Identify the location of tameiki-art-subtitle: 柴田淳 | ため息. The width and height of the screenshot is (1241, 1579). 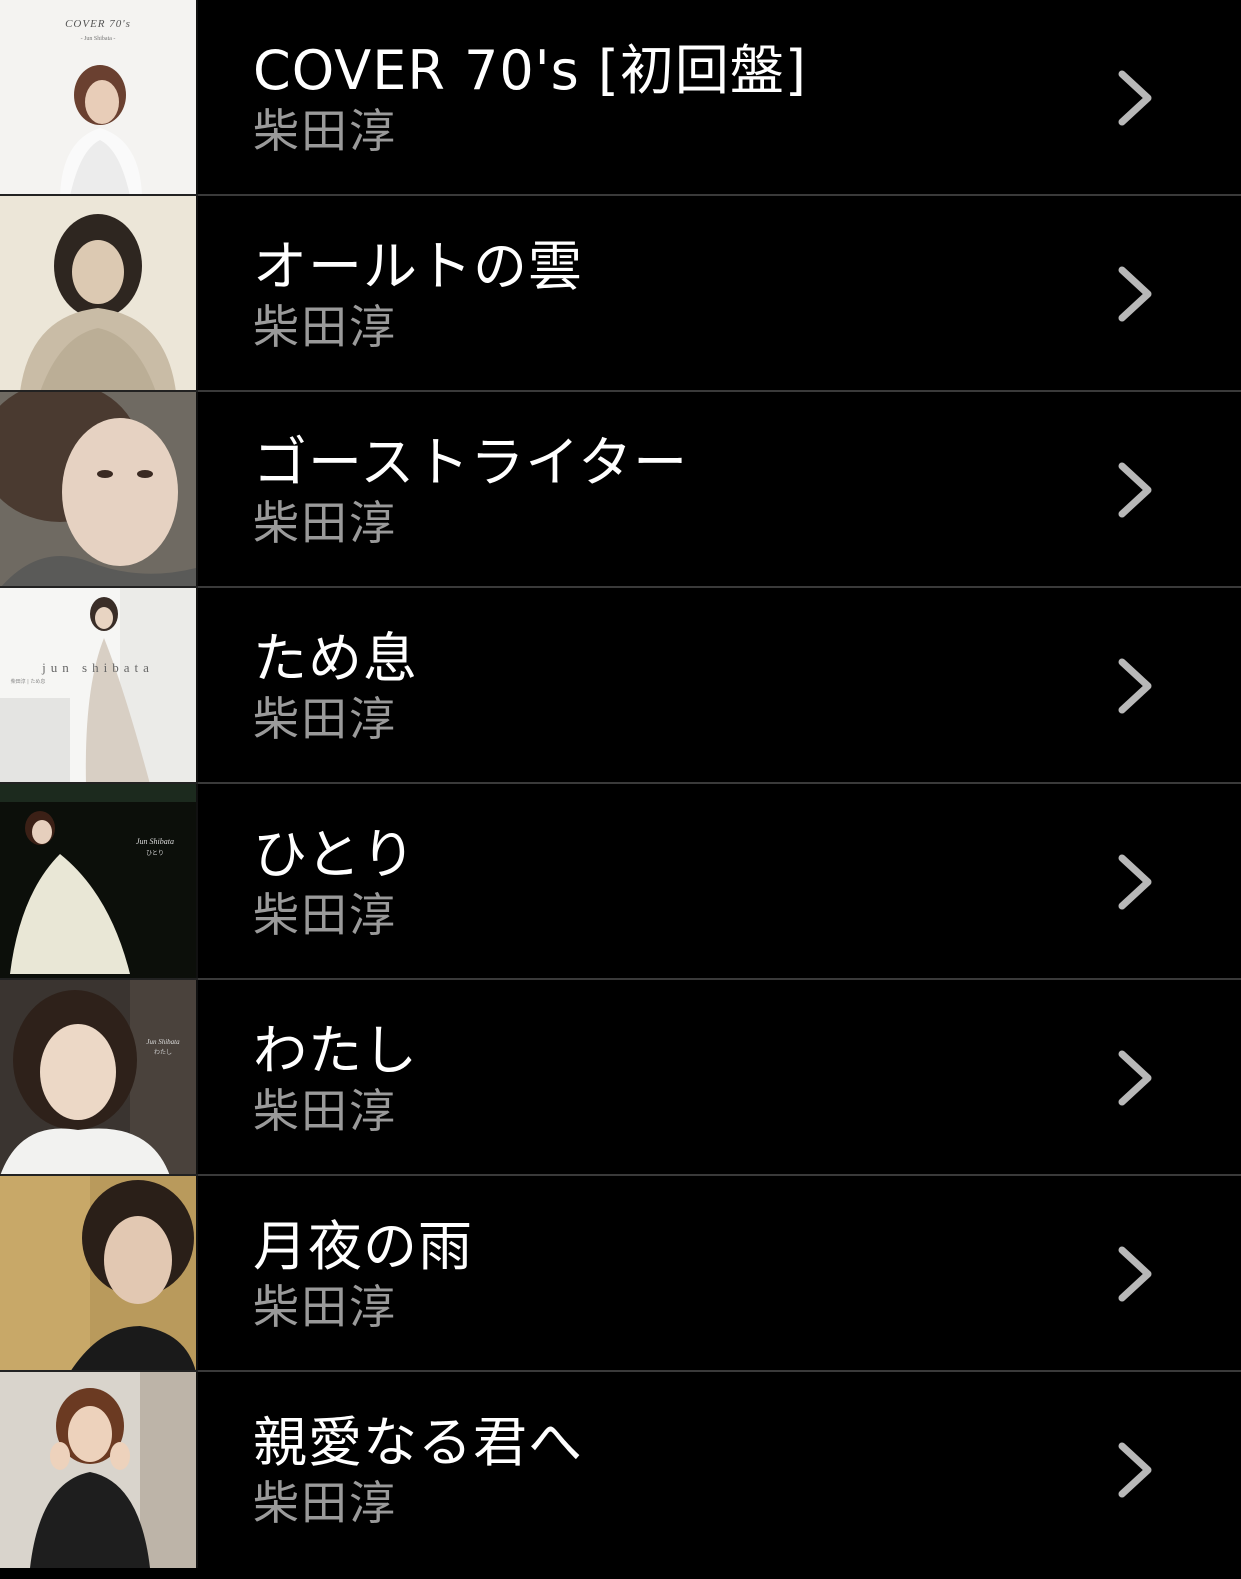
(28, 681).